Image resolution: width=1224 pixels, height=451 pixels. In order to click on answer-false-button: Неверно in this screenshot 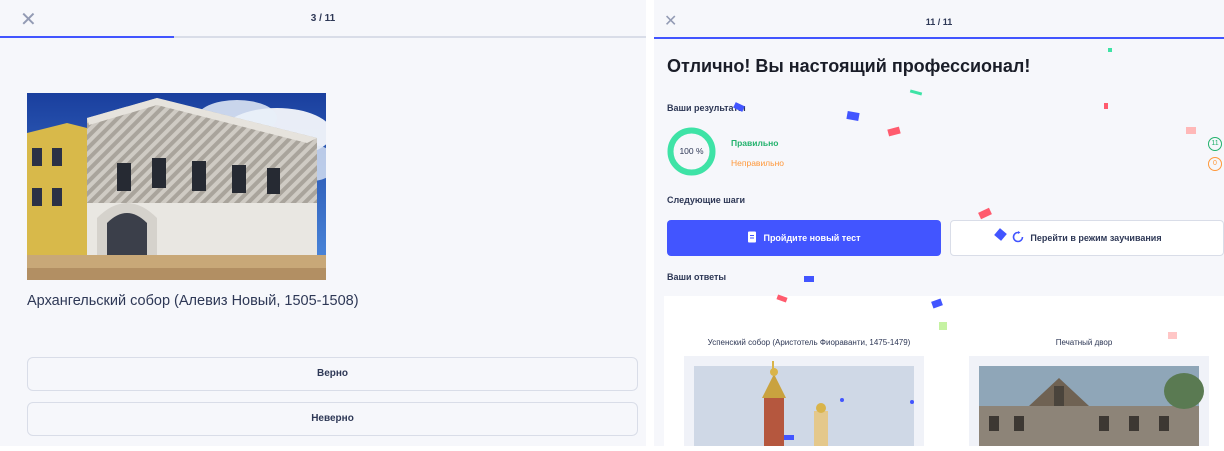, I will do `click(332, 419)`.